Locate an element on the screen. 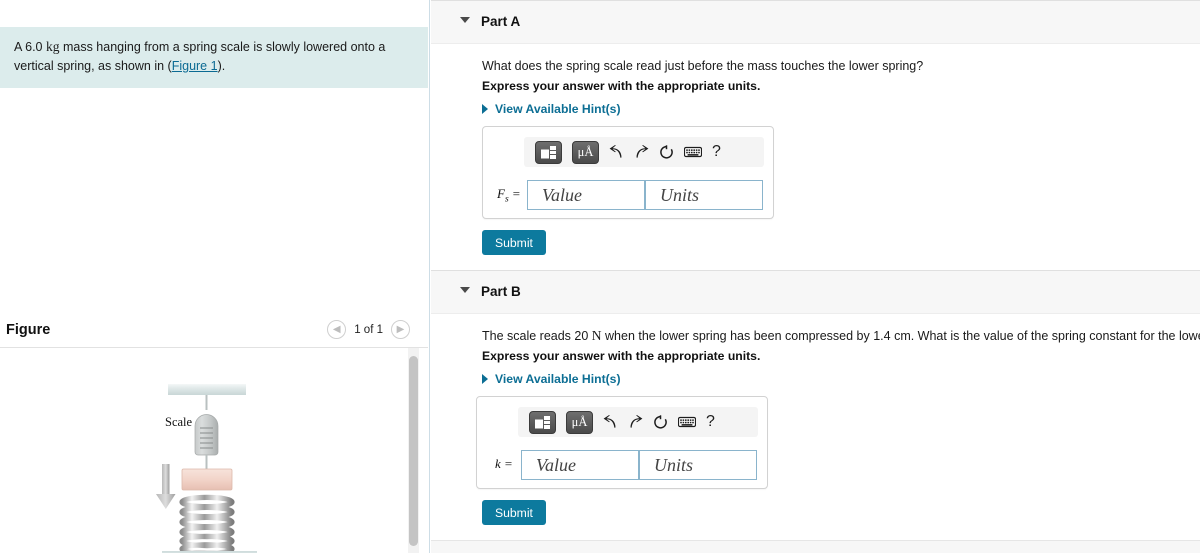 The image size is (1200, 553). hanging-mass-block is located at coordinates (207, 479).